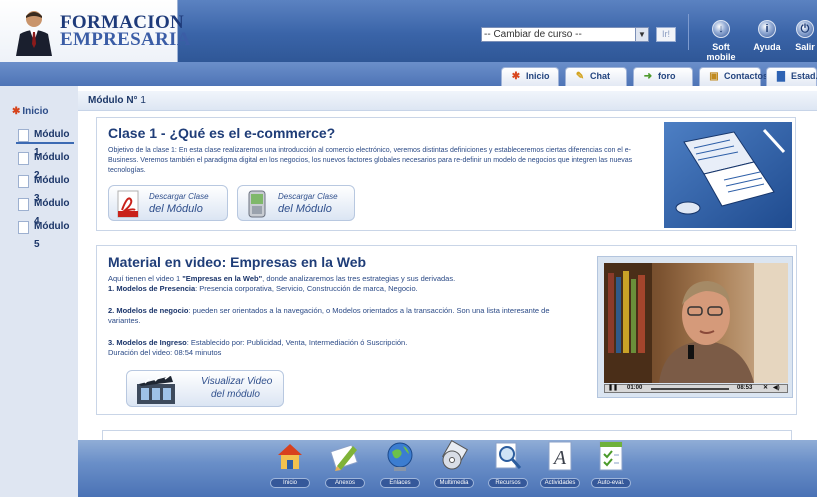 The image size is (817, 497). Describe the element at coordinates (641, 34) in the screenshot. I see `chevron-down-icon: ▼` at that location.